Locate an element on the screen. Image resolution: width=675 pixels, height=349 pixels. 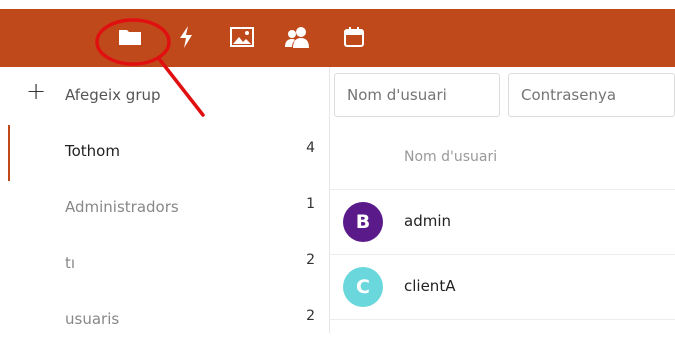
avatar: B is located at coordinates (363, 222).